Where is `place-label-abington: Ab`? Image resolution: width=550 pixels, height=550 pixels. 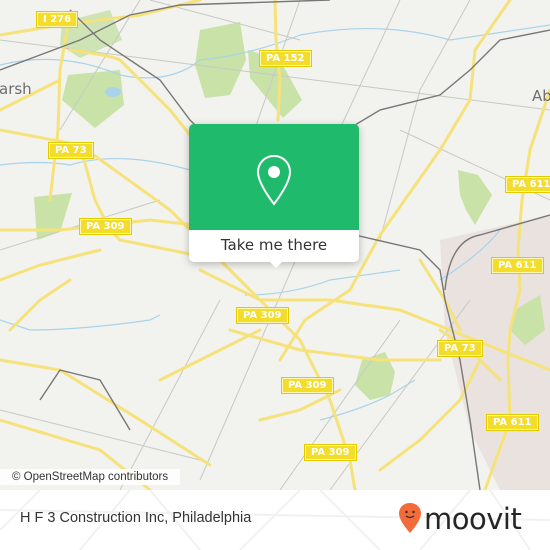 place-label-abington: Ab is located at coordinates (541, 96).